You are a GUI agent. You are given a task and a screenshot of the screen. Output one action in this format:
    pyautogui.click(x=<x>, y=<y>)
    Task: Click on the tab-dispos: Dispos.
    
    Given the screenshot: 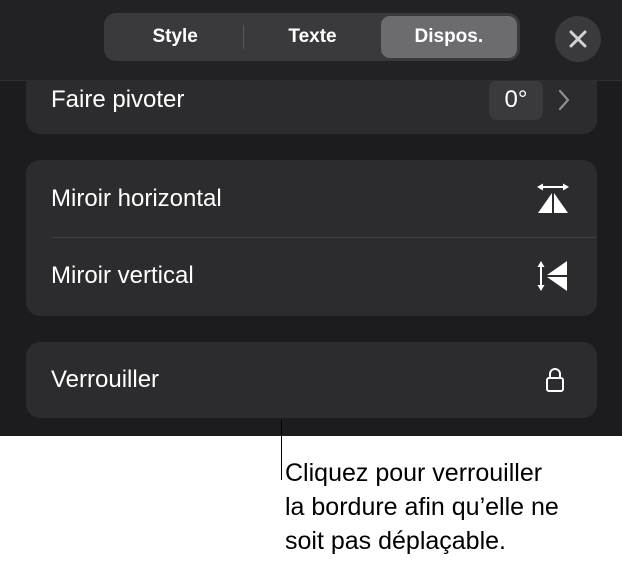 What is the action you would take?
    pyautogui.click(x=448, y=37)
    